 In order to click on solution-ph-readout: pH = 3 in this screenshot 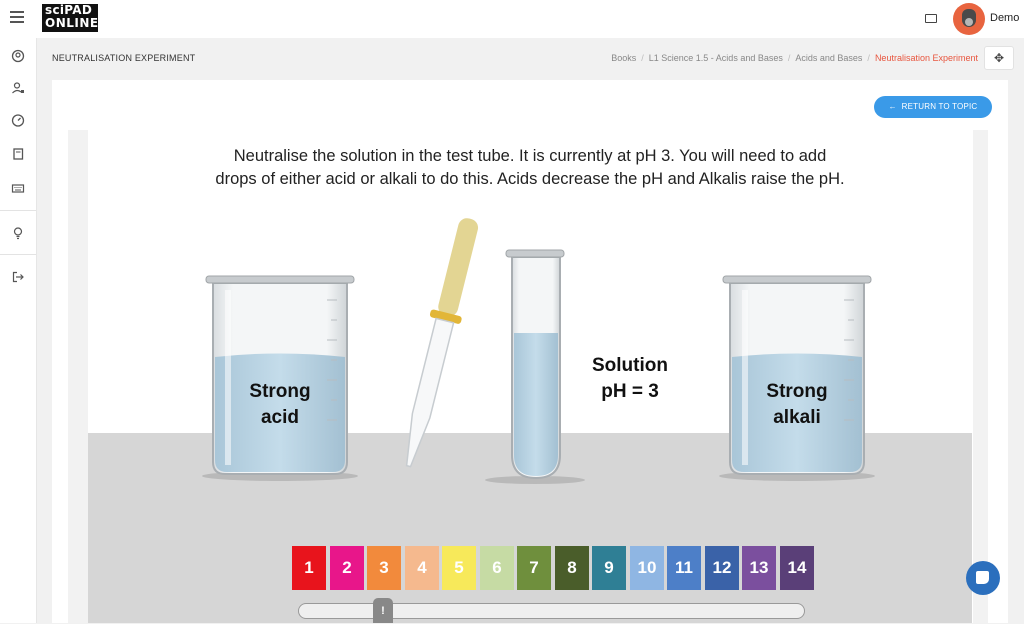, I will do `click(630, 391)`.